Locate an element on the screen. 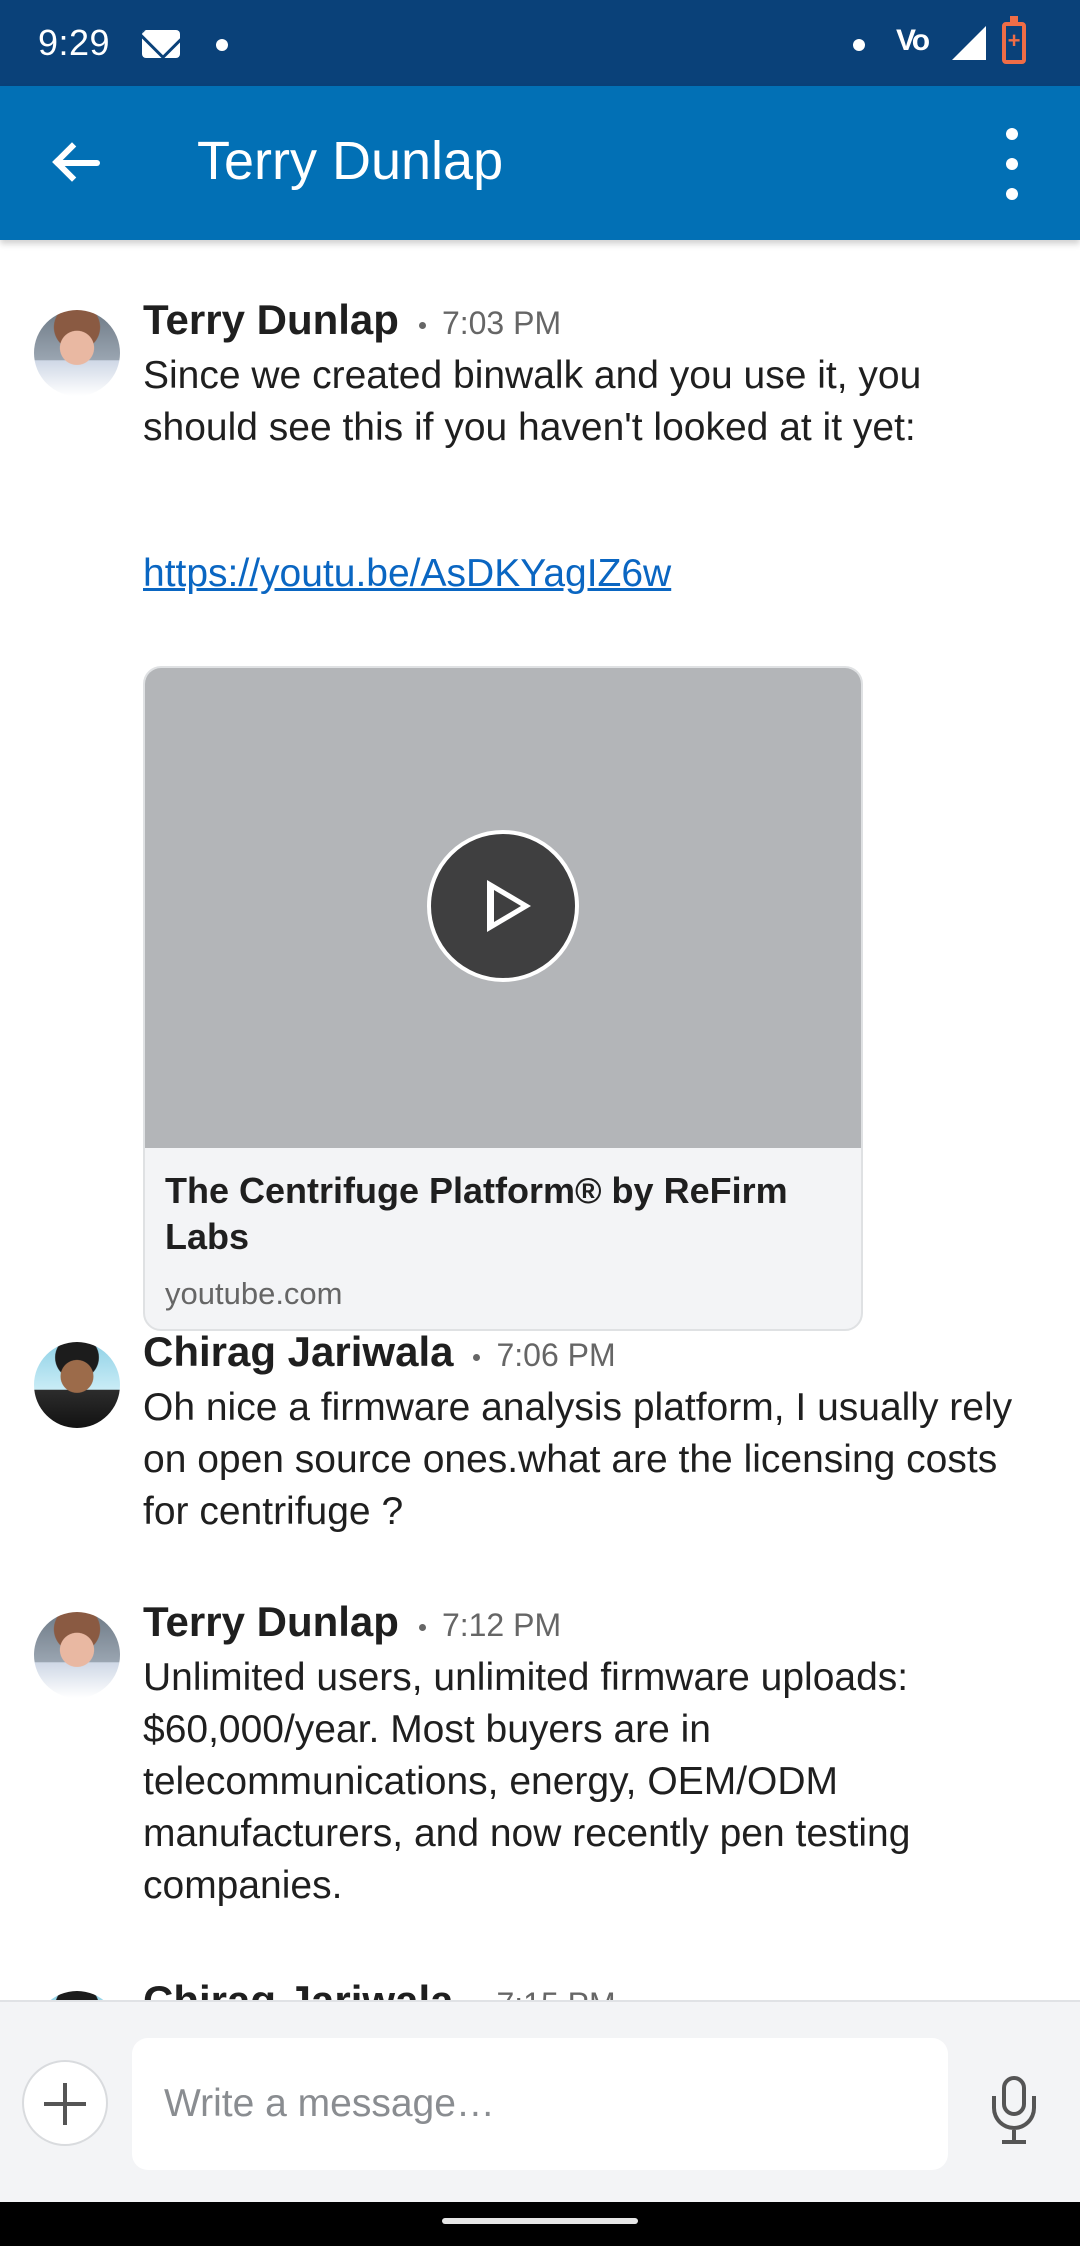 The height and width of the screenshot is (2246, 1080). signal-icon is located at coordinates (969, 43).